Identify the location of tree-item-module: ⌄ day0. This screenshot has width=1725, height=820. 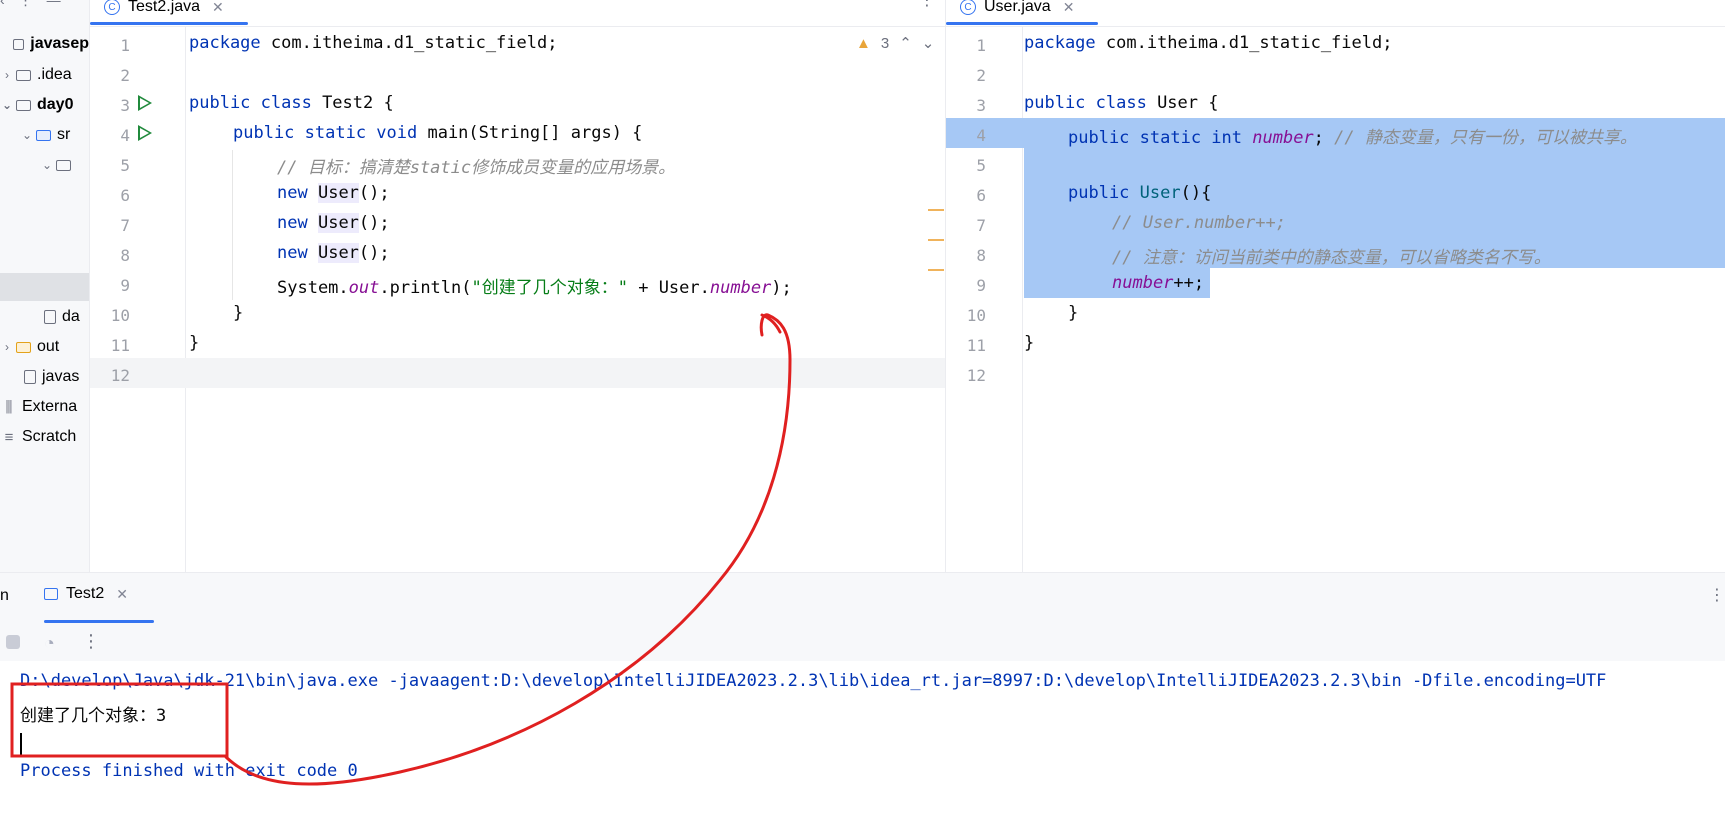
(44, 105).